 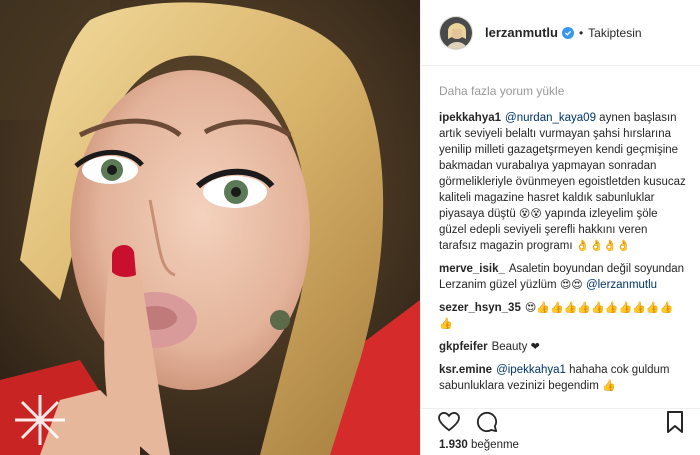 I want to click on bookmark-icon, so click(x=675, y=421).